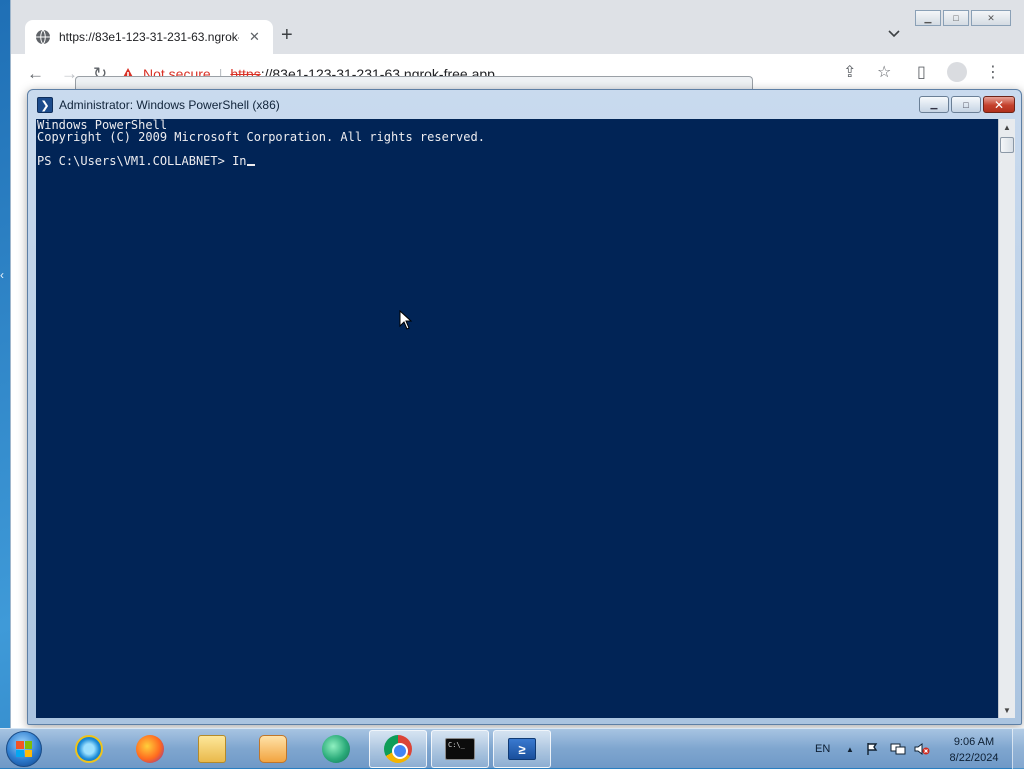 This screenshot has height=769, width=1024. I want to click on prompt-line: PS C:\Users\VM1.COLLABNET> In, so click(517, 161).